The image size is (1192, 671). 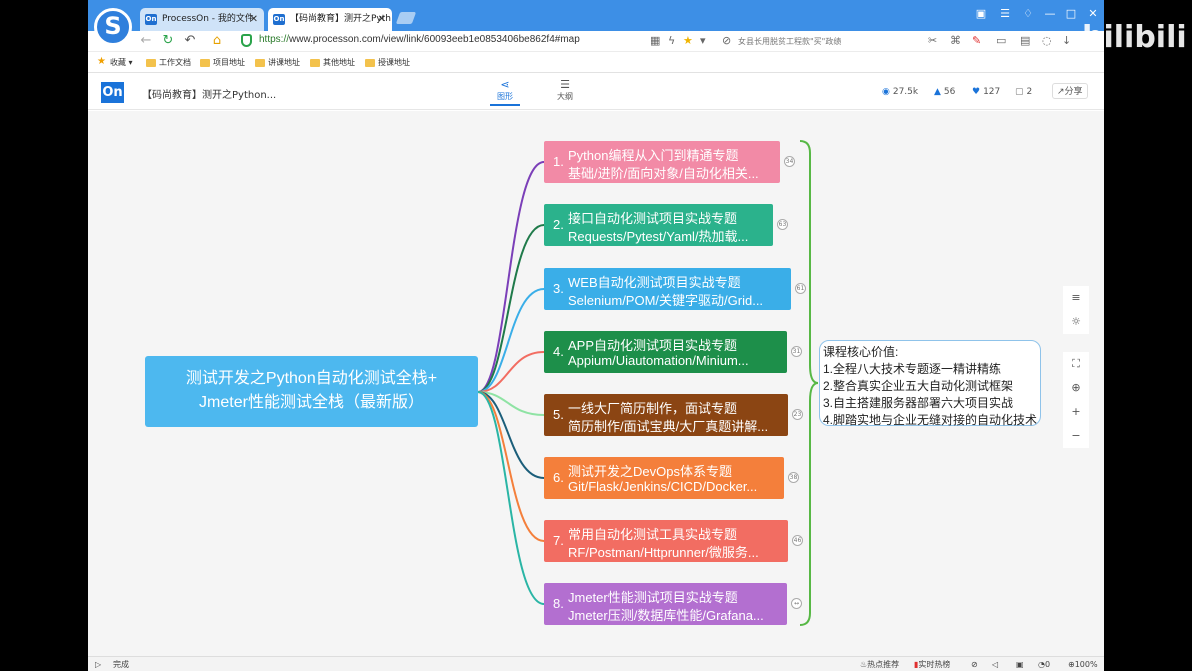 I want to click on branch-number: 4., so click(x=558, y=351).